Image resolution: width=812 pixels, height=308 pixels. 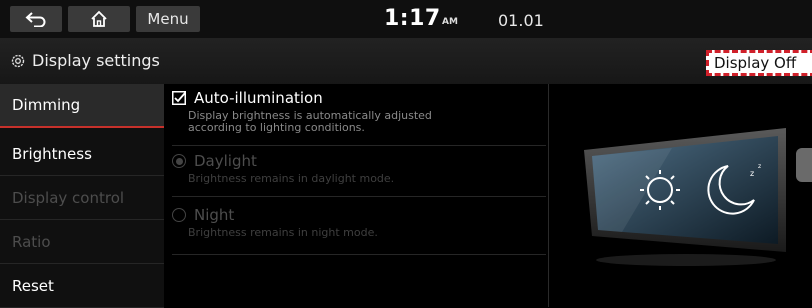 I want to click on gear-icon, so click(x=18, y=60).